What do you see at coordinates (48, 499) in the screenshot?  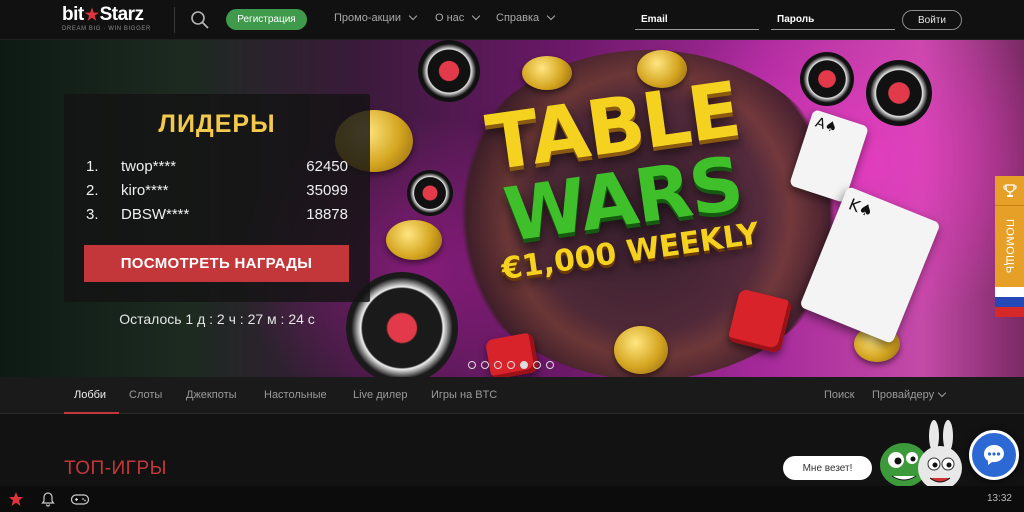 I see `bell-icon` at bounding box center [48, 499].